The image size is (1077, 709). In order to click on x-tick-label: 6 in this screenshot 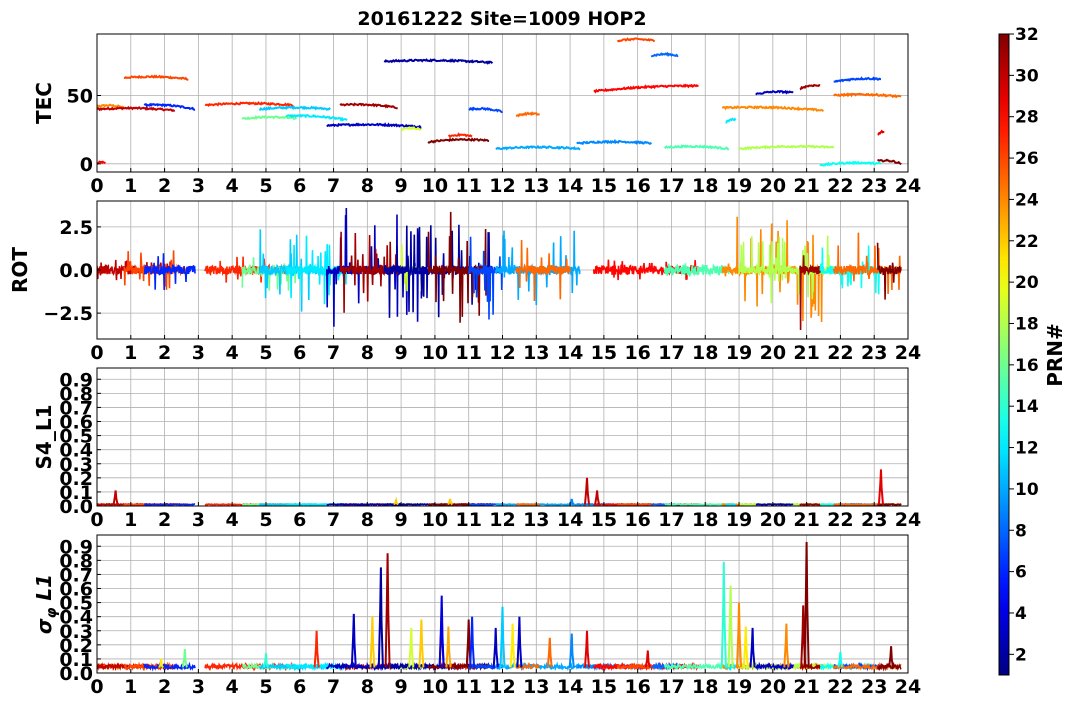, I will do `click(299, 186)`.